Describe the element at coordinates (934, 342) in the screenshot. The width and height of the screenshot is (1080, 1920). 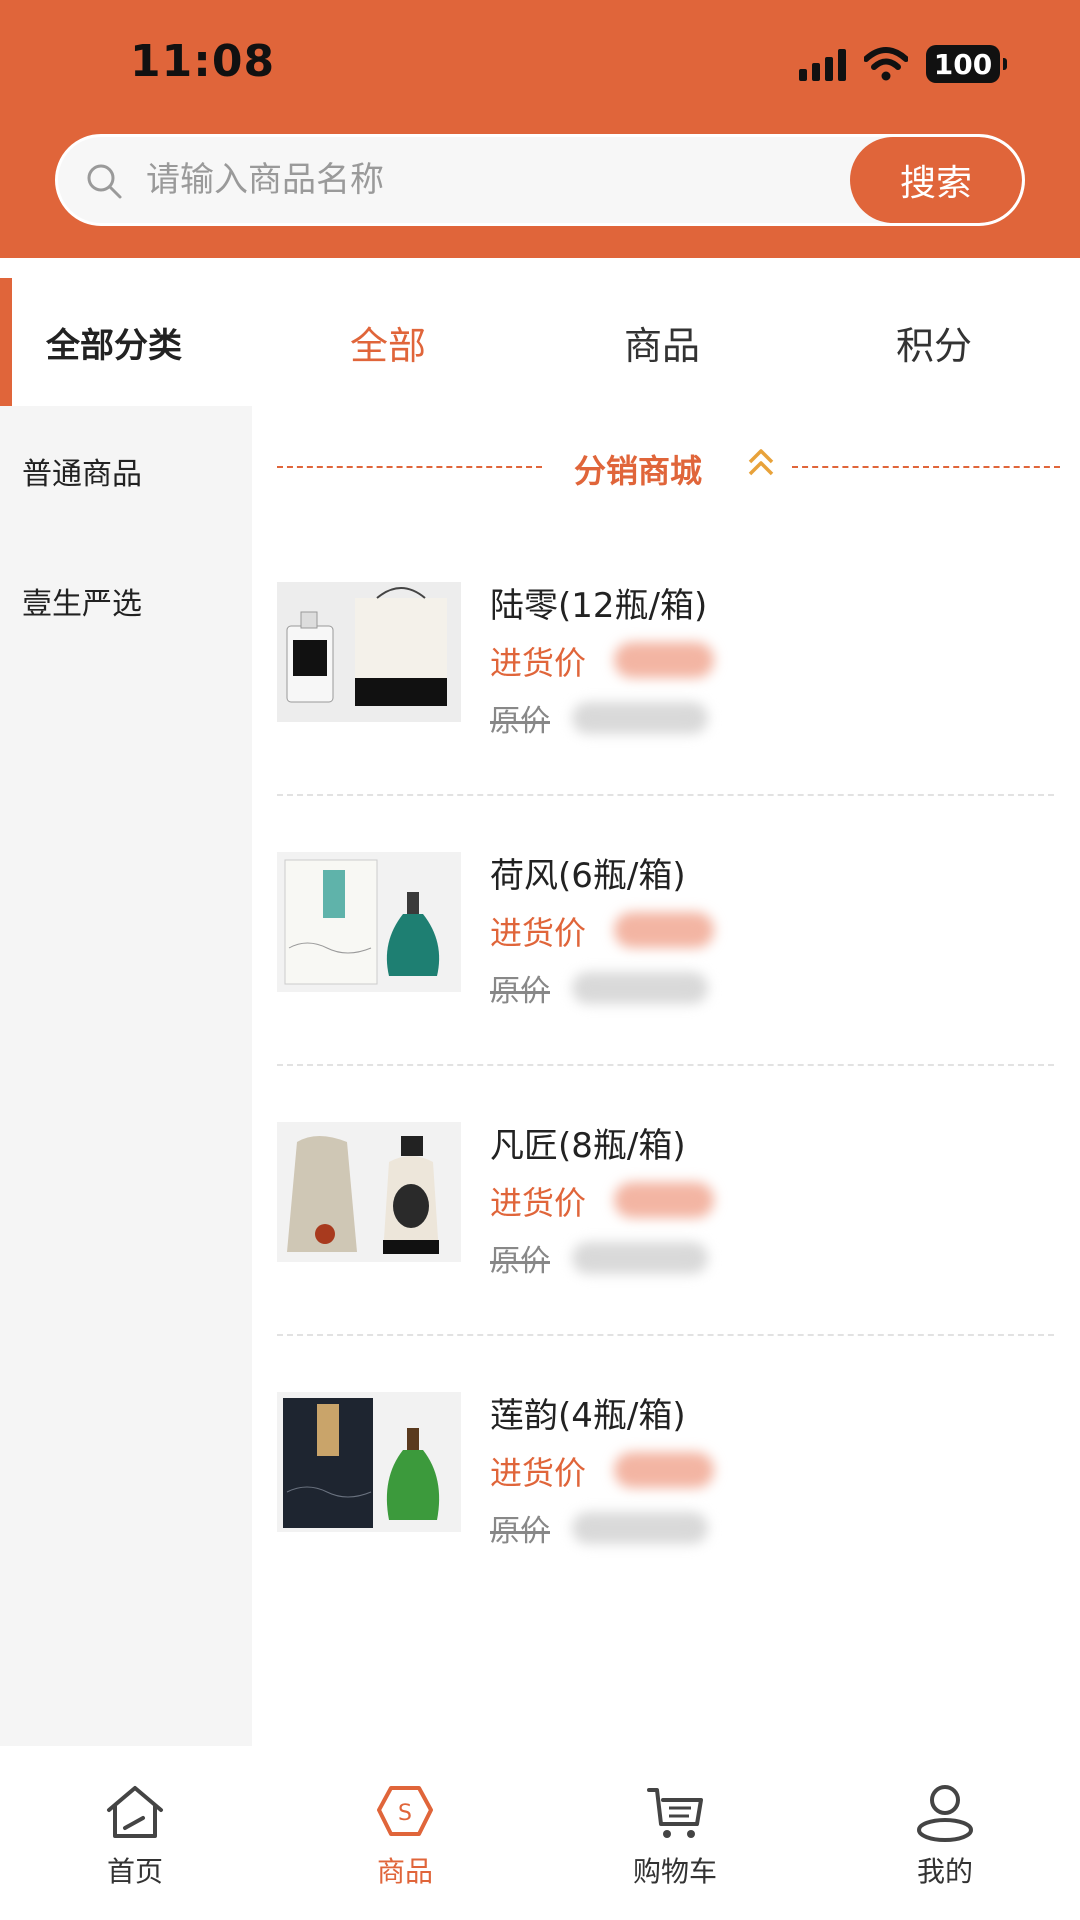
I see `tab-points: 积分` at that location.